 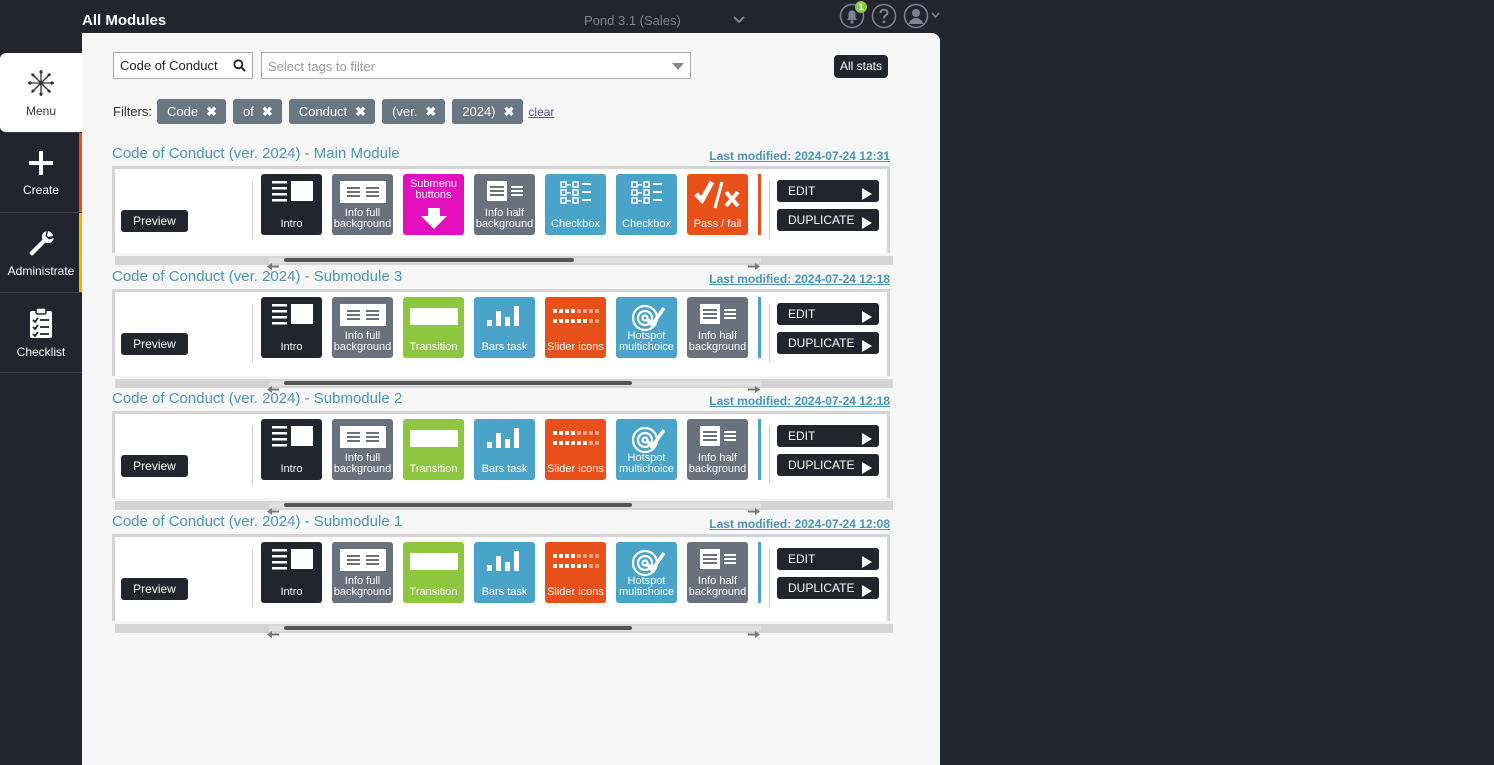 What do you see at coordinates (41, 173) in the screenshot?
I see `sidebar-item-create: Create` at bounding box center [41, 173].